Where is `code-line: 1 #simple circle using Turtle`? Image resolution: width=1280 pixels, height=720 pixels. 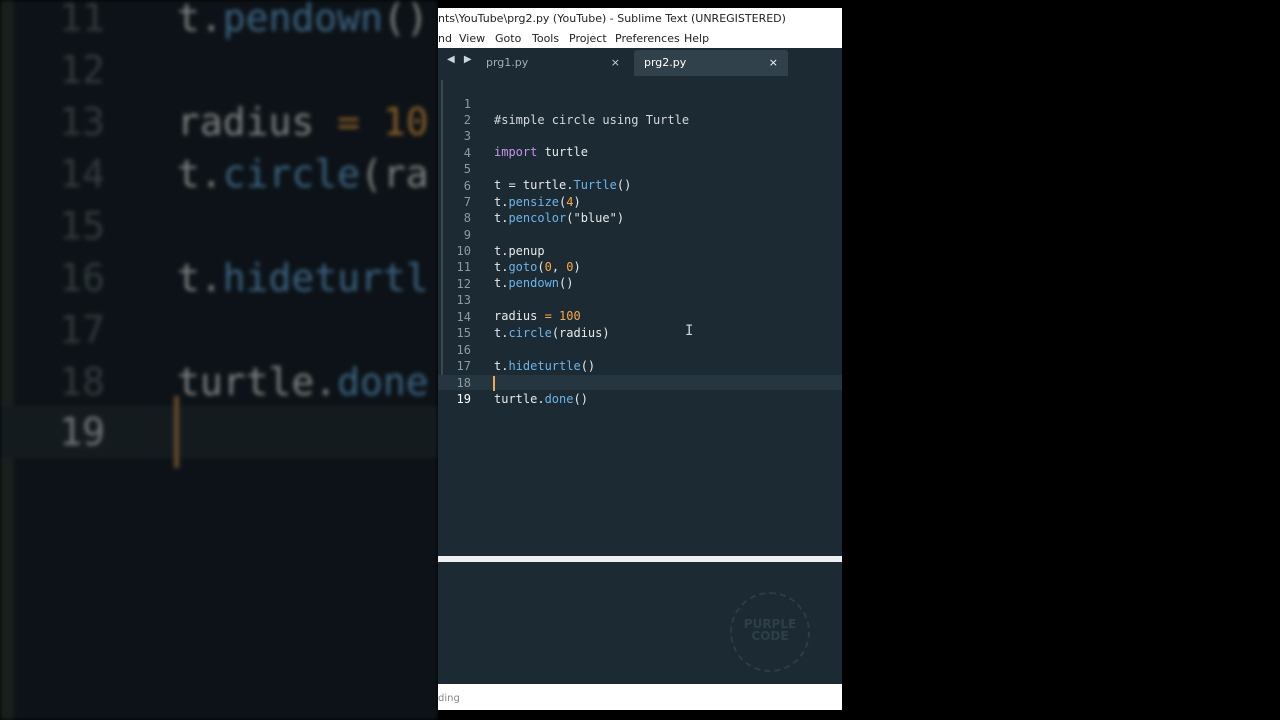 code-line: 1 #simple circle using Turtle is located at coordinates (640, 103).